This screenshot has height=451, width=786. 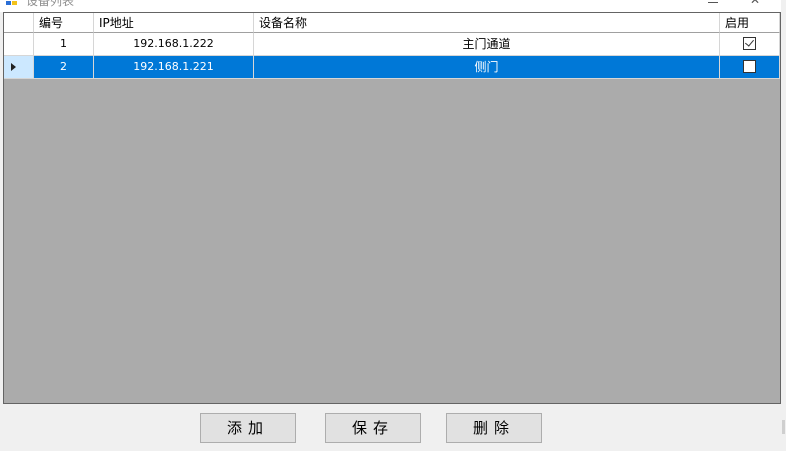 What do you see at coordinates (487, 23) in the screenshot?
I see `column-header-name: 设备名称` at bounding box center [487, 23].